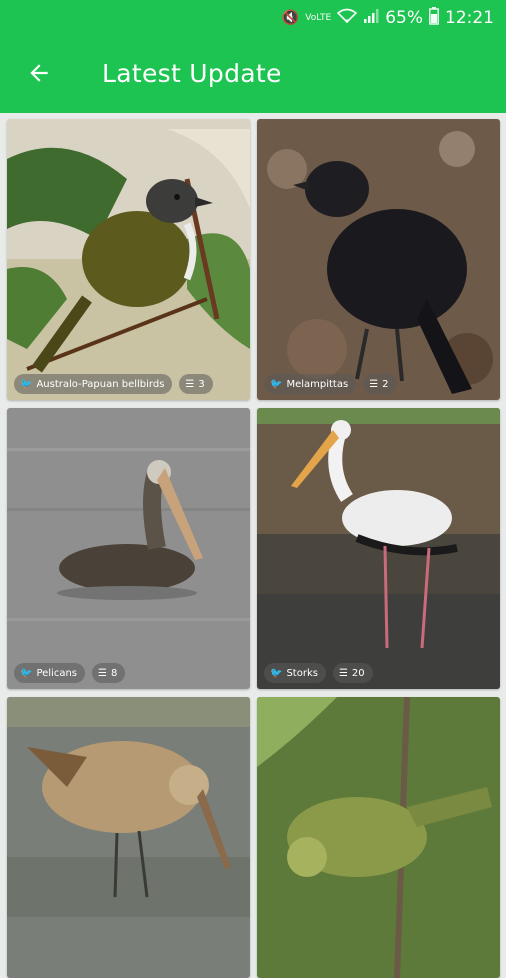 This screenshot has width=506, height=978. I want to click on card-chips: 🐦 Storks ☰ 20, so click(318, 673).